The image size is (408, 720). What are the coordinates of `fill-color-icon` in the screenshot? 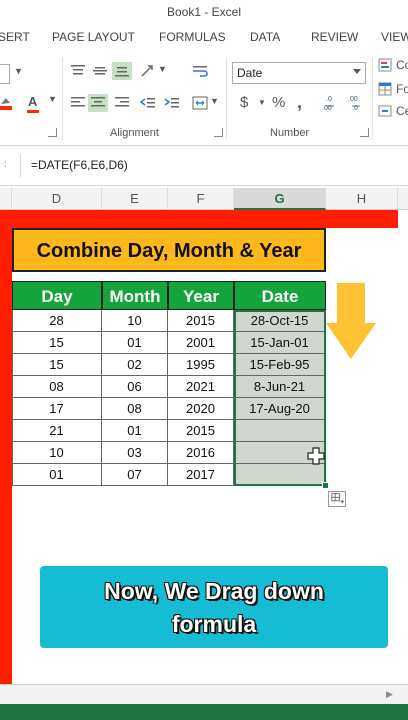 It's located at (7, 103).